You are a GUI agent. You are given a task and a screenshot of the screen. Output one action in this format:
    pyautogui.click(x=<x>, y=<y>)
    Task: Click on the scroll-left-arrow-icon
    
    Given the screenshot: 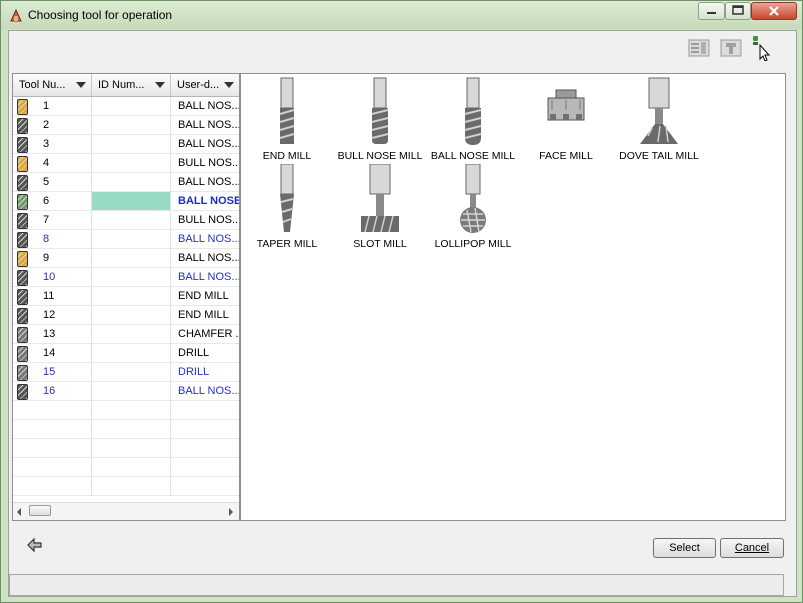 What is the action you would take?
    pyautogui.click(x=19, y=512)
    